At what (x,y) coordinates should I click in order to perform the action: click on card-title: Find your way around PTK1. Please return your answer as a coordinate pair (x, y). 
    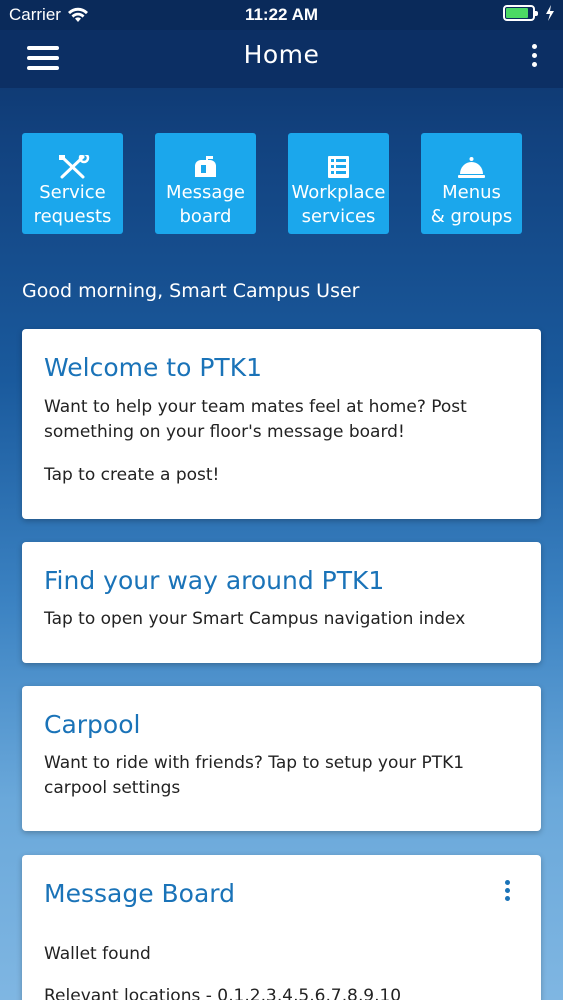
    Looking at the image, I should click on (214, 580).